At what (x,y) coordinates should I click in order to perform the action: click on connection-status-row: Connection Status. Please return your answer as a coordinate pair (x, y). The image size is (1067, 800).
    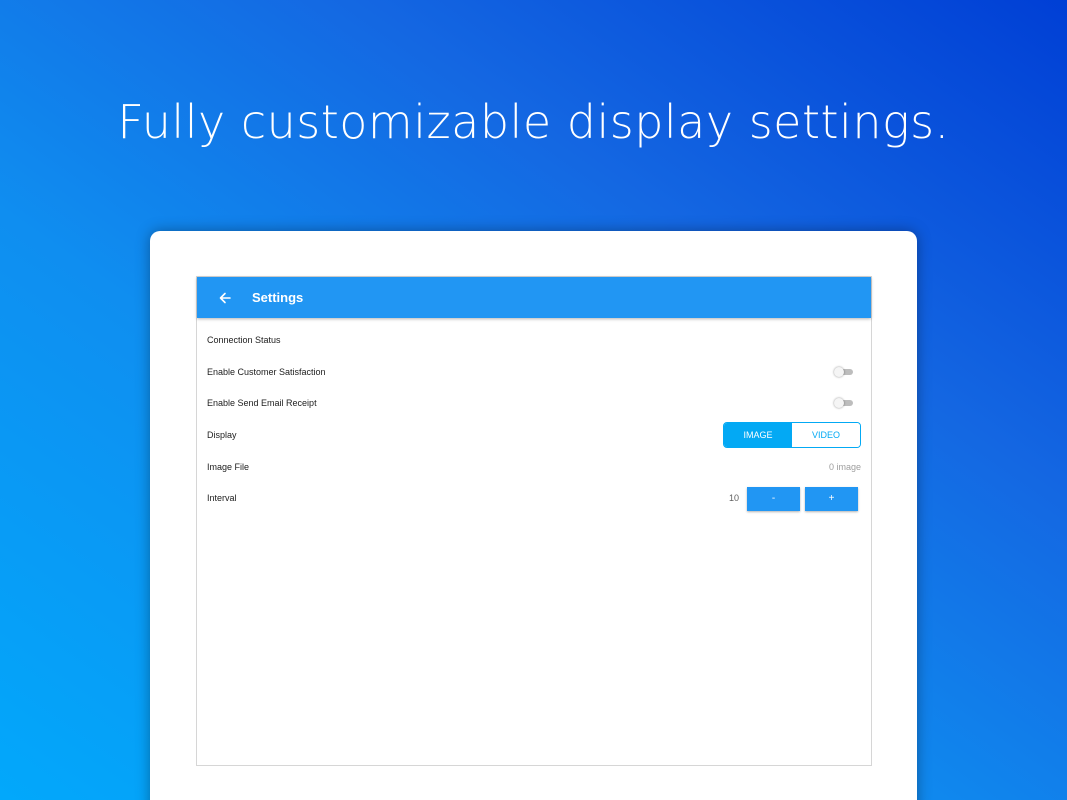
    Looking at the image, I should click on (534, 340).